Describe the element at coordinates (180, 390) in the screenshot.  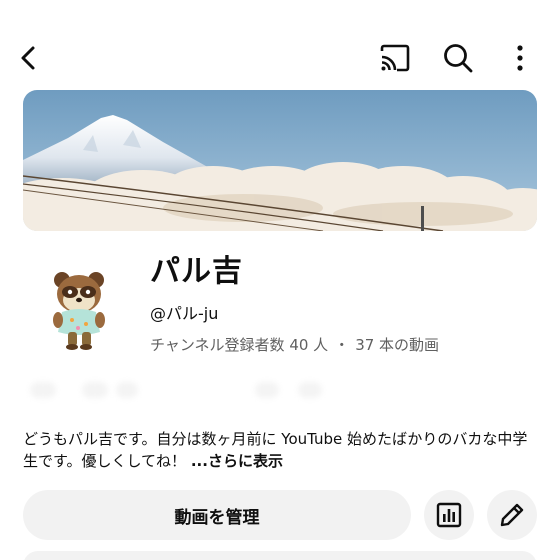
I see `faded-placeholder-row` at that location.